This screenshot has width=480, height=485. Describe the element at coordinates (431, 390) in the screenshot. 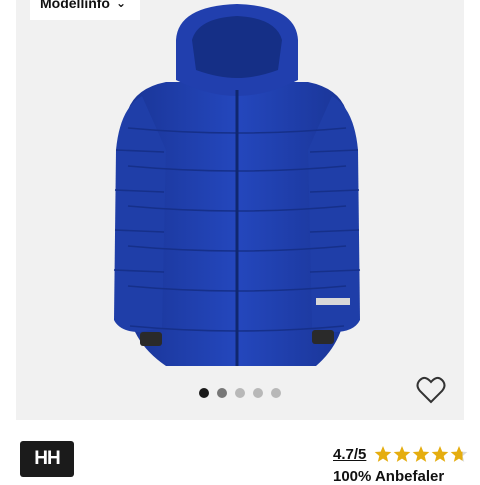

I see `heart-outline-icon` at that location.